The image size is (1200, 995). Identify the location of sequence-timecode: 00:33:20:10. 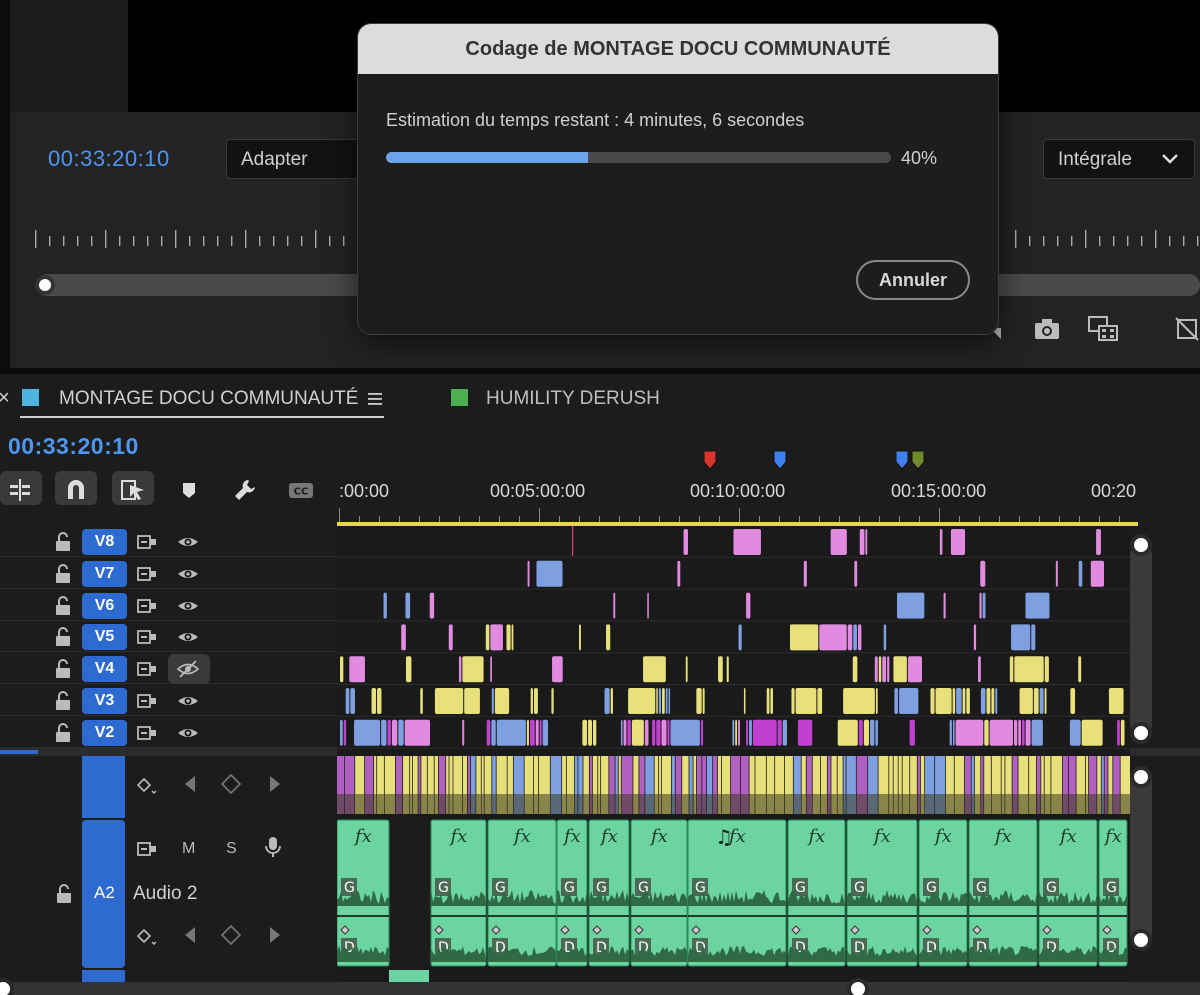
(73, 446).